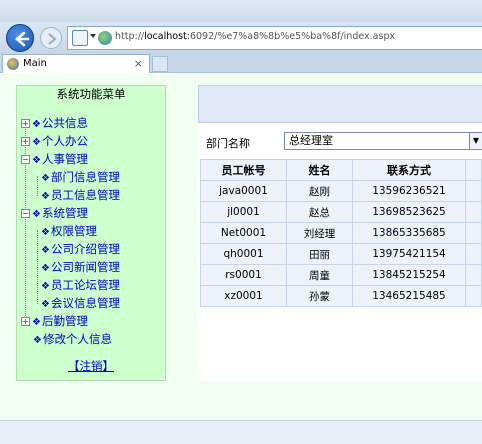  I want to click on department-select: 总经理室 ▼, so click(383, 141).